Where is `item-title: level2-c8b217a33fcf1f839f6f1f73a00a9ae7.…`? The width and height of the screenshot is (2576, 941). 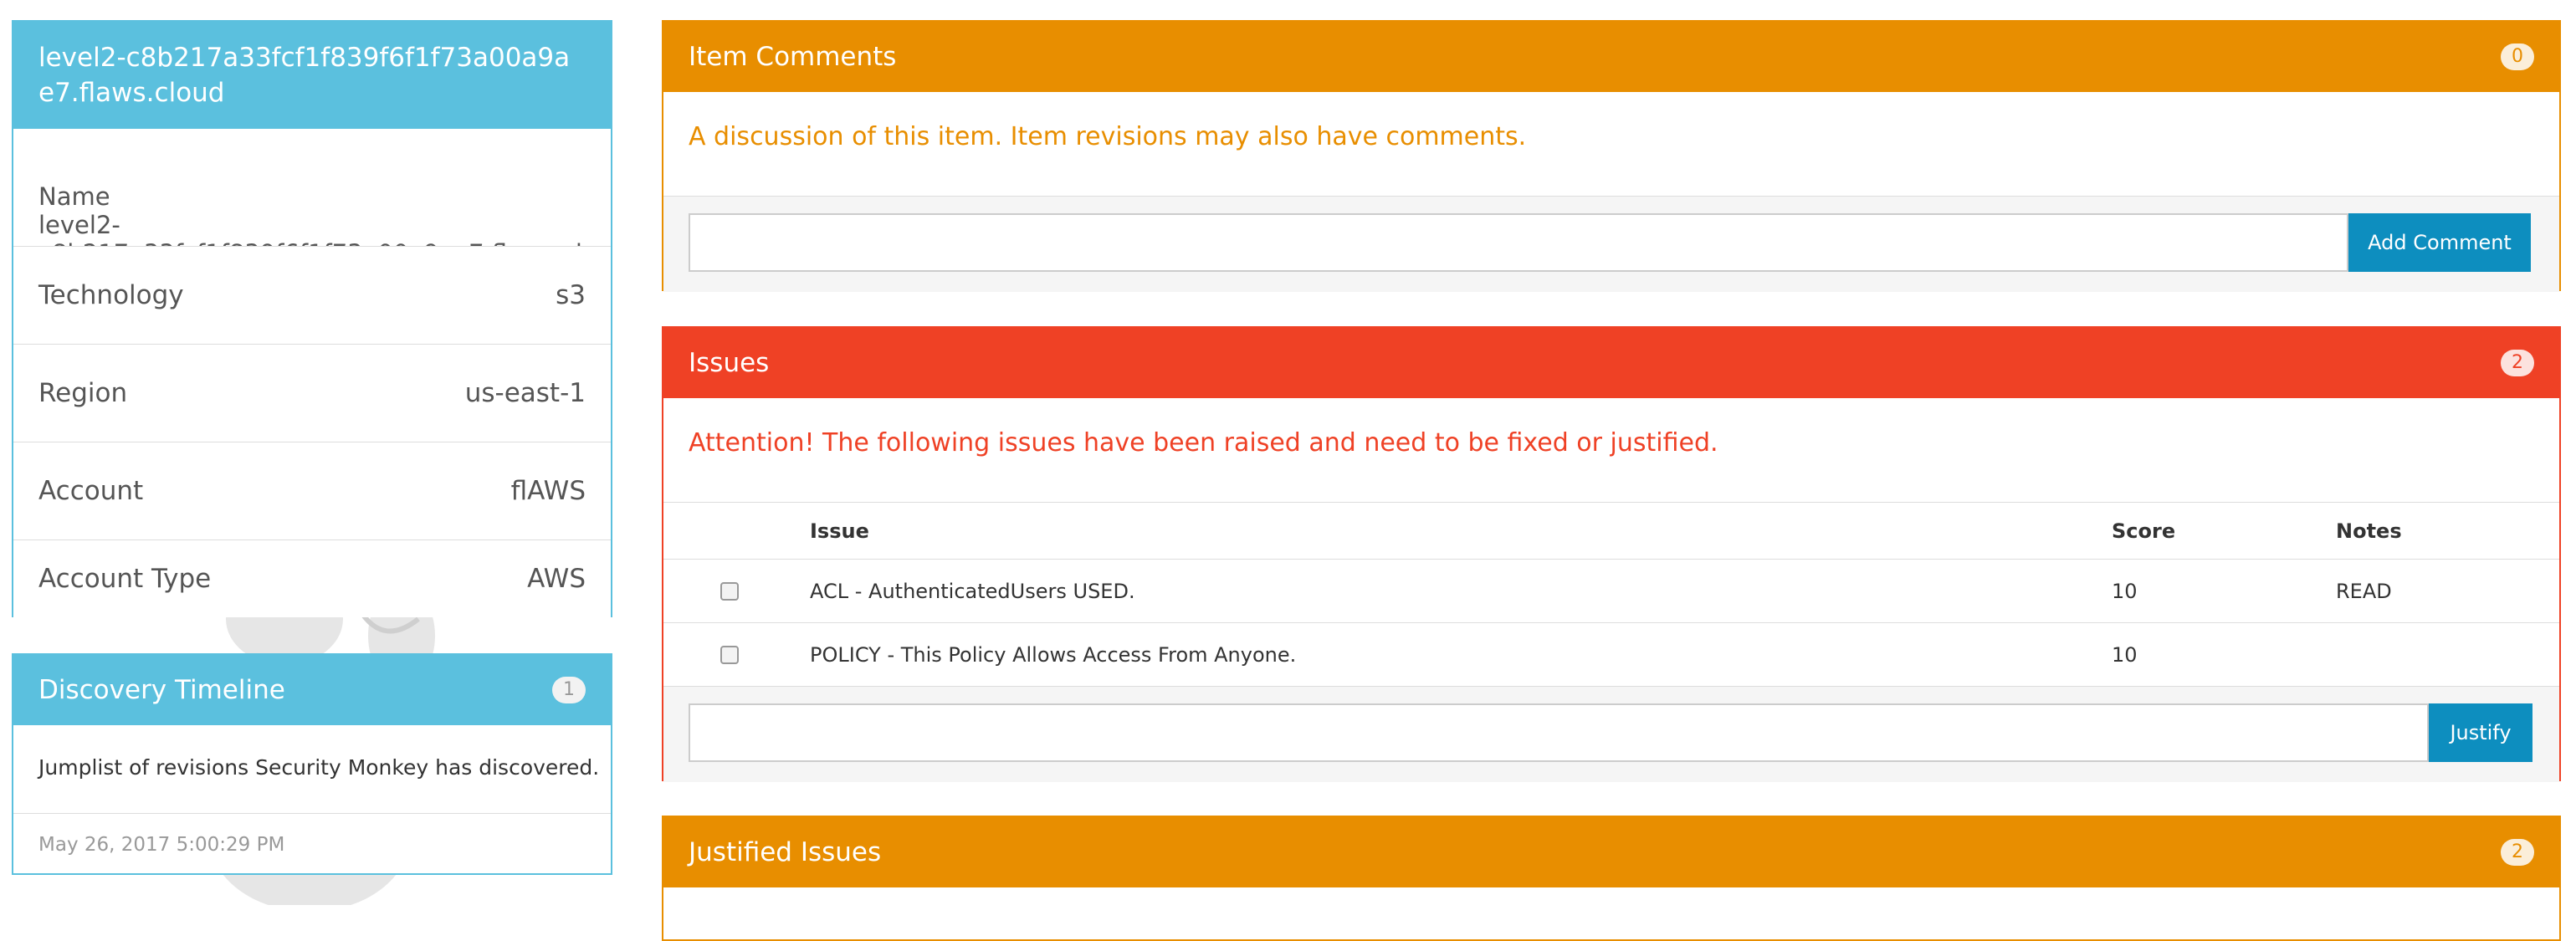 item-title: level2-c8b217a33fcf1f839f6f1f73a00a9ae7.… is located at coordinates (312, 75).